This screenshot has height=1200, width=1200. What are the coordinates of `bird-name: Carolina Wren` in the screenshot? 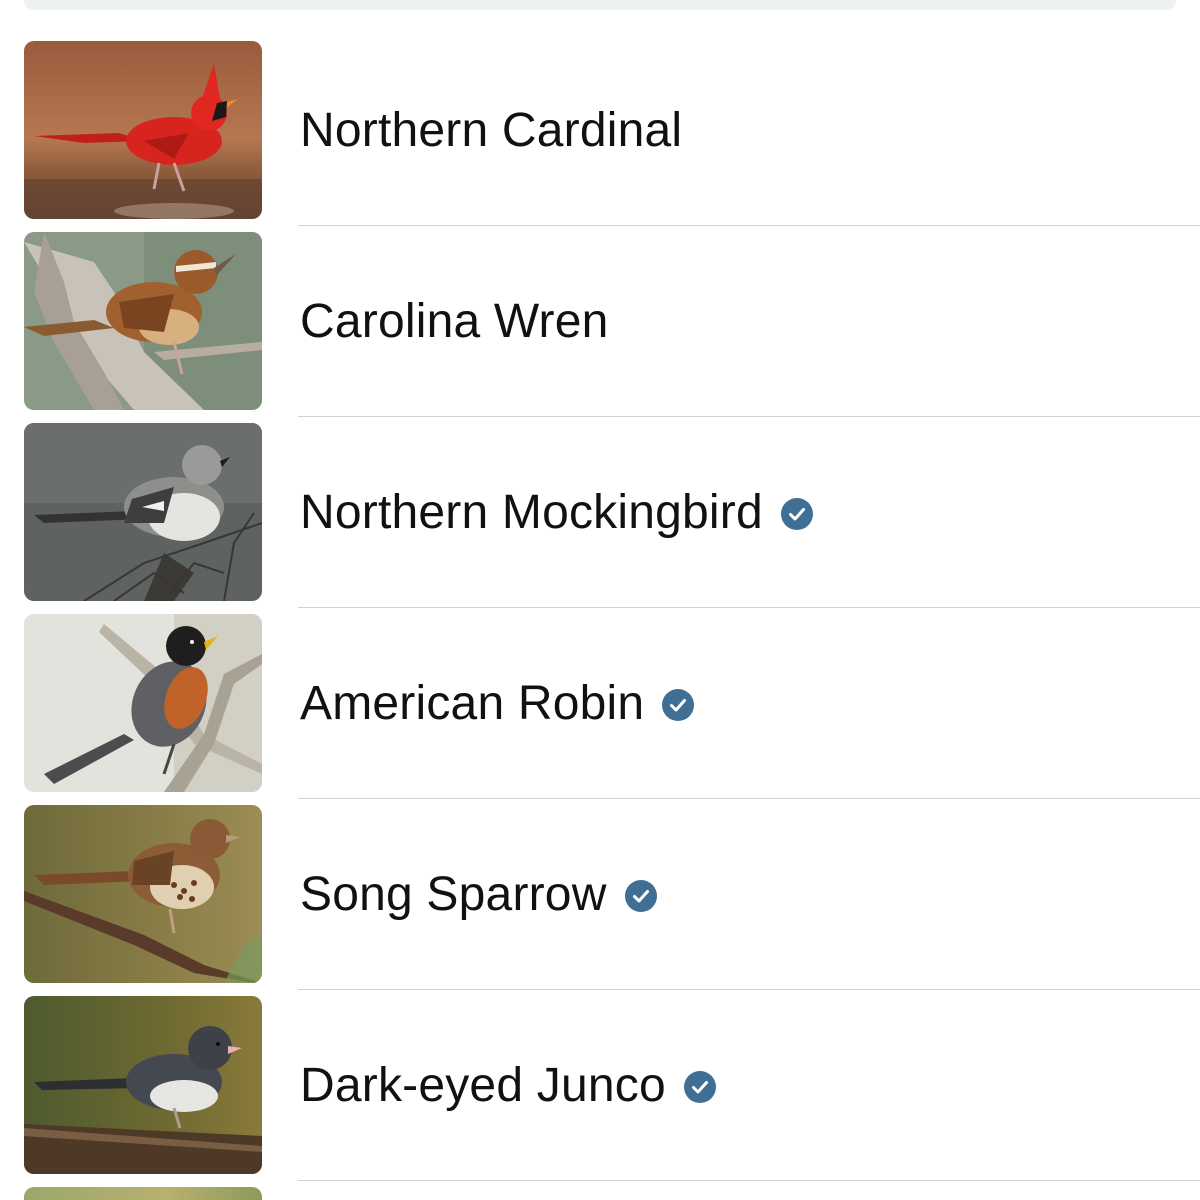 It's located at (454, 321).